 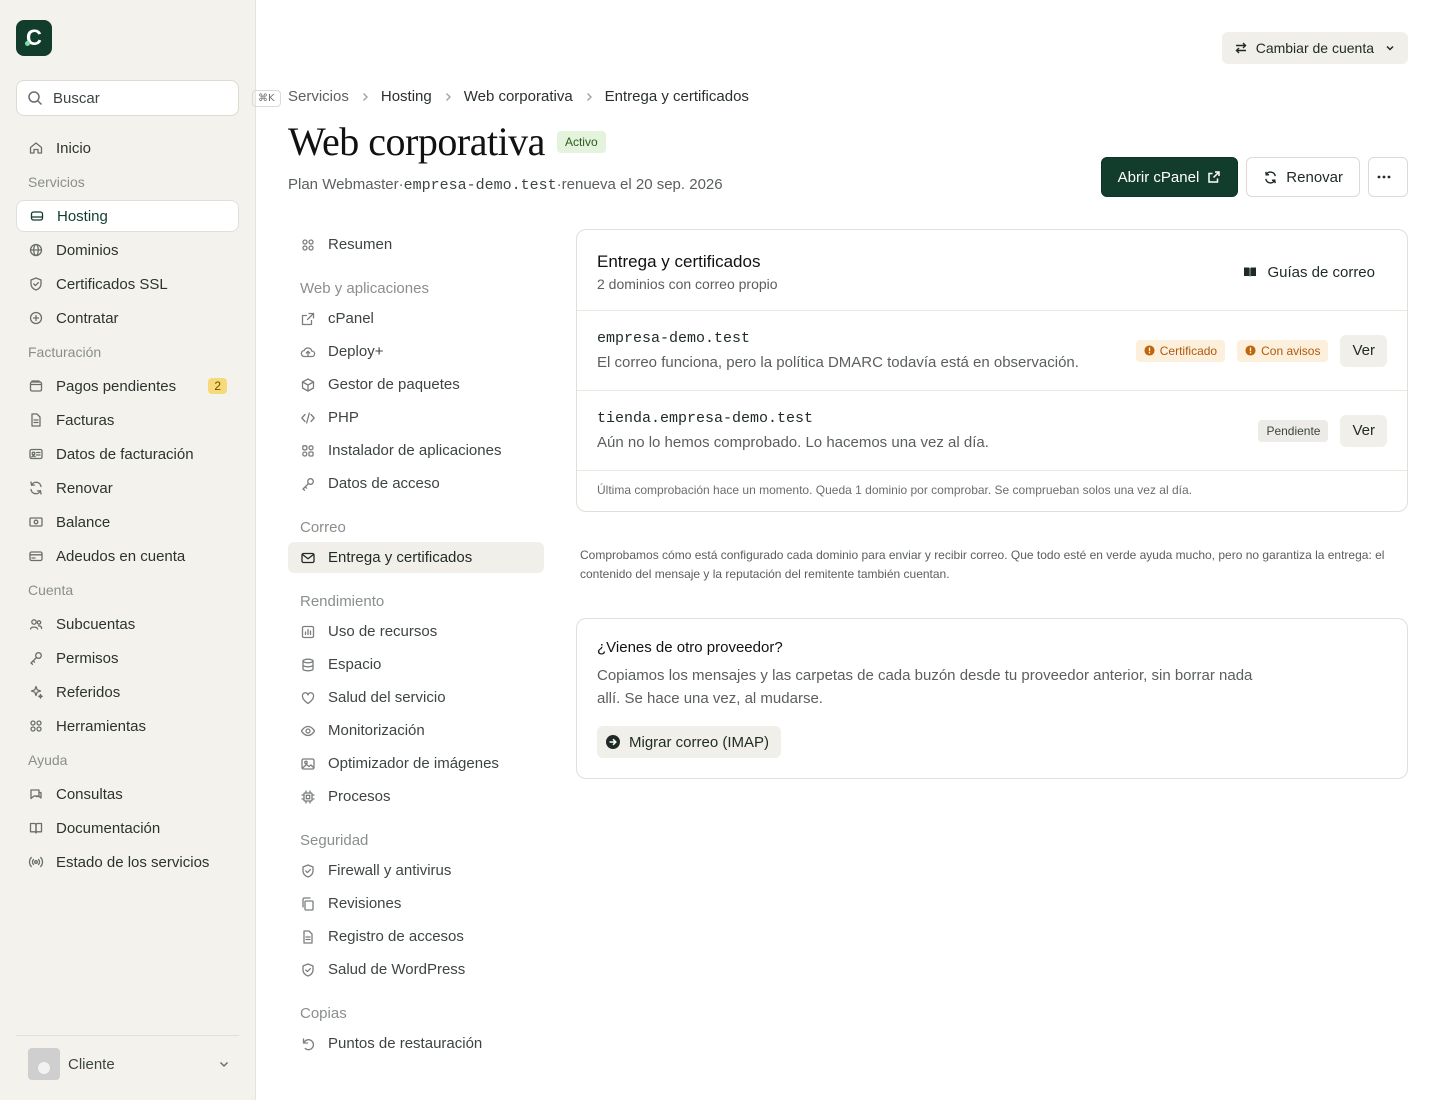 I want to click on subnav-item-instalador-de-aplicaciones: Instalador de aplicaciones, so click(x=416, y=450).